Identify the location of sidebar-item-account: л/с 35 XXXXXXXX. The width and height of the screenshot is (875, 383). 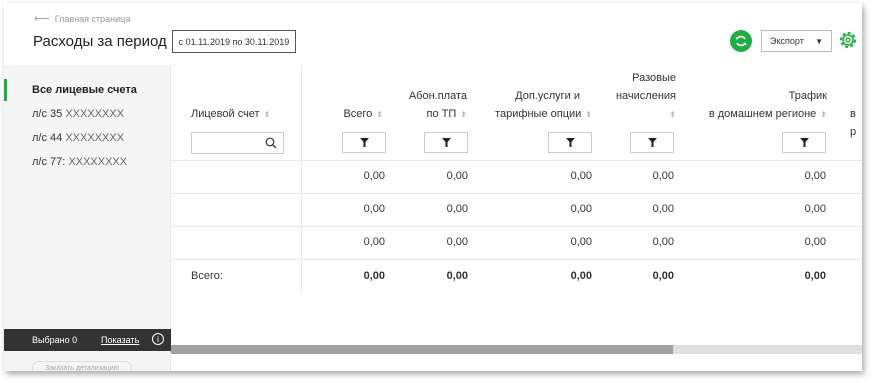
(78, 114).